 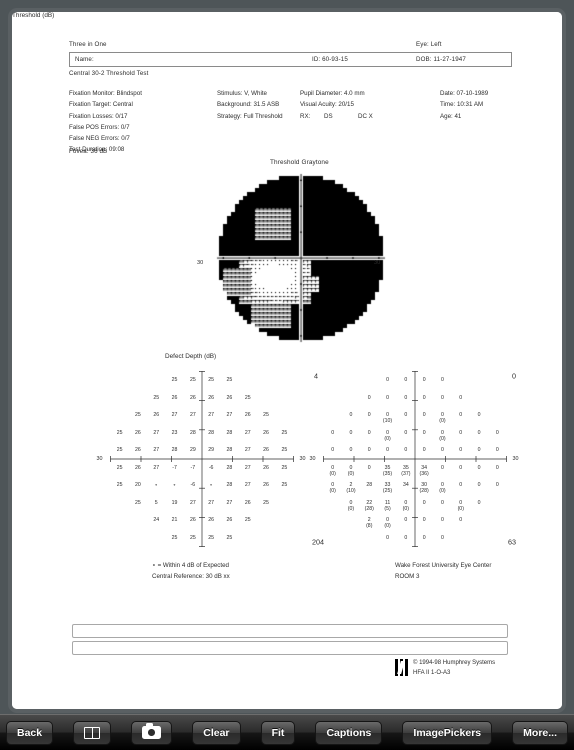 What do you see at coordinates (330, 59) in the screenshot?
I see `patient-id: ID: 60-93-15` at bounding box center [330, 59].